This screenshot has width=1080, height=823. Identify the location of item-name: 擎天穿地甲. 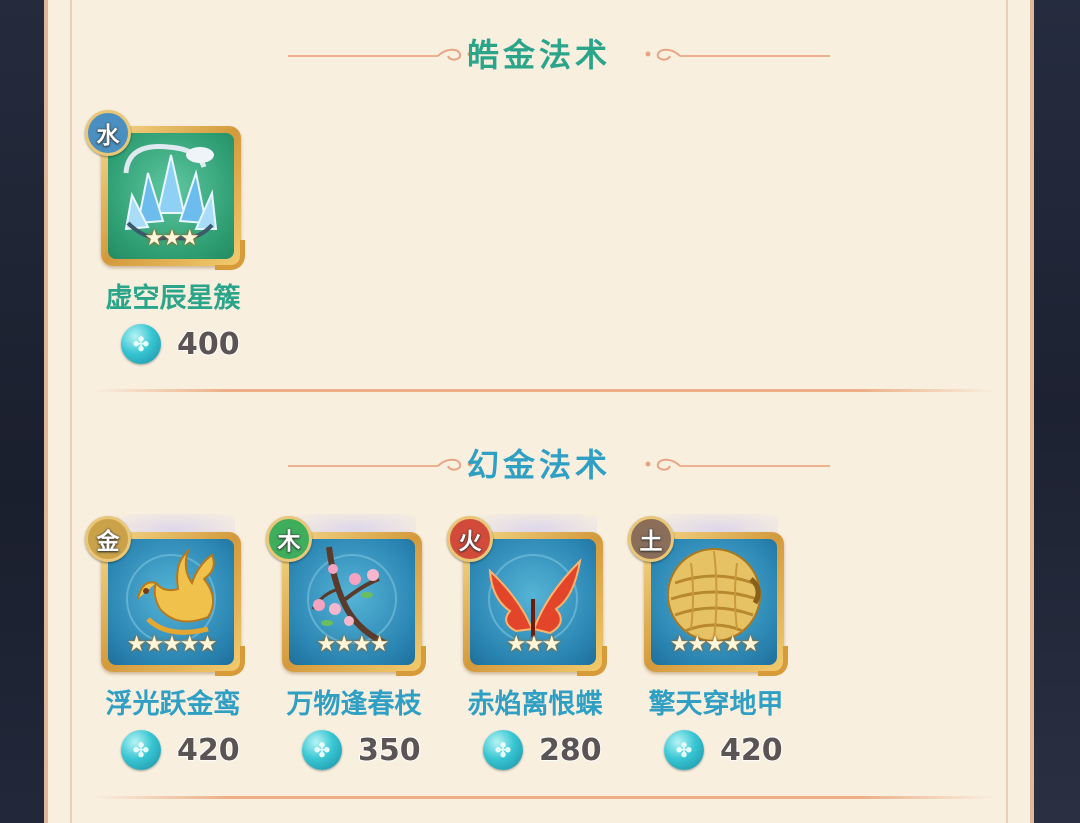
(716, 704).